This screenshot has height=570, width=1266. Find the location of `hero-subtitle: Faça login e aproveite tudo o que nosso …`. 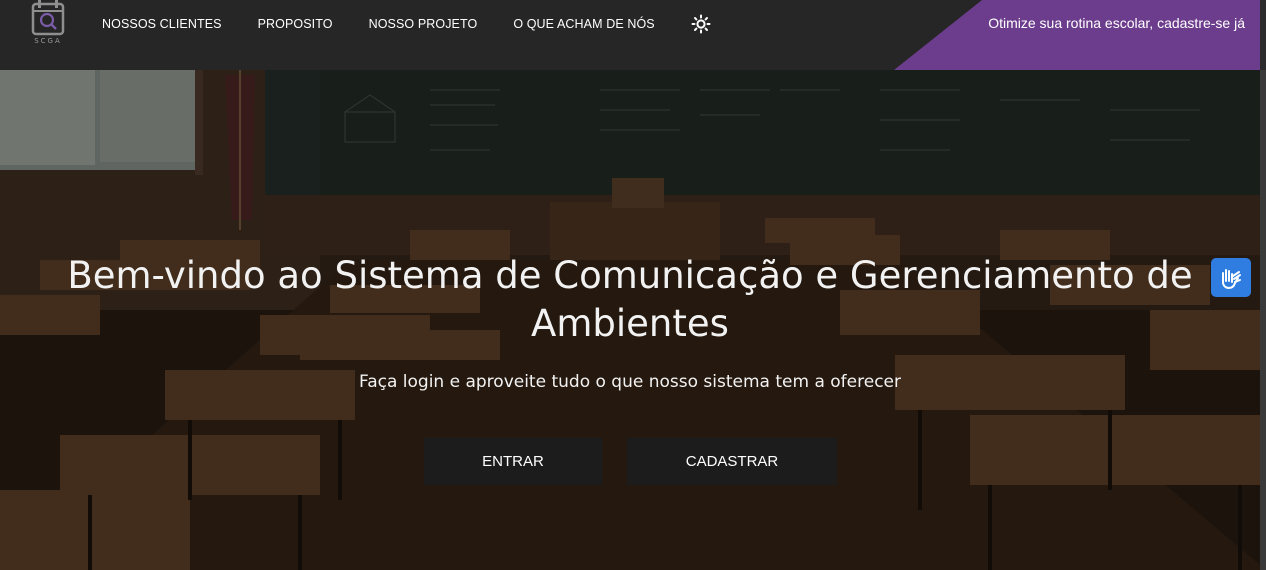

hero-subtitle: Faça login e aproveite tudo o que nosso … is located at coordinates (629, 382).